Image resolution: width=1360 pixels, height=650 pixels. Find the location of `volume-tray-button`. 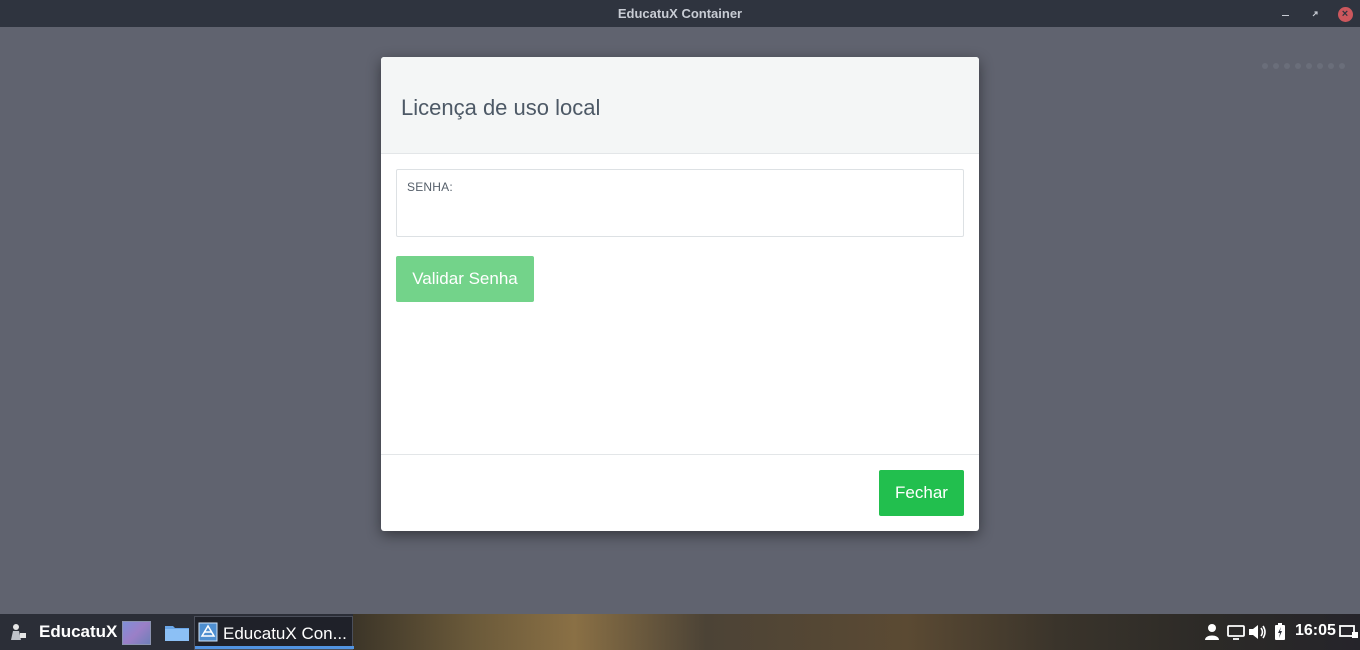

volume-tray-button is located at coordinates (1258, 632).